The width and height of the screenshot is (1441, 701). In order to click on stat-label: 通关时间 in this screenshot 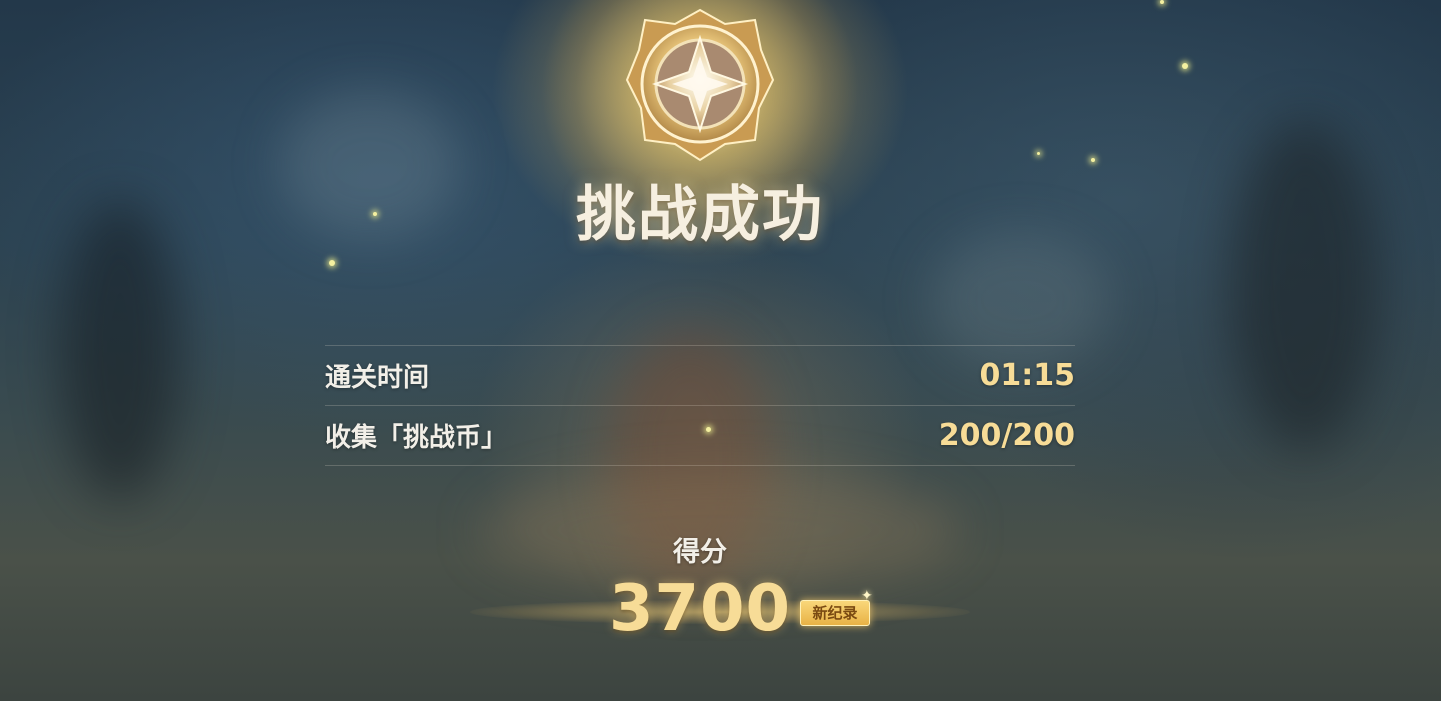, I will do `click(377, 378)`.